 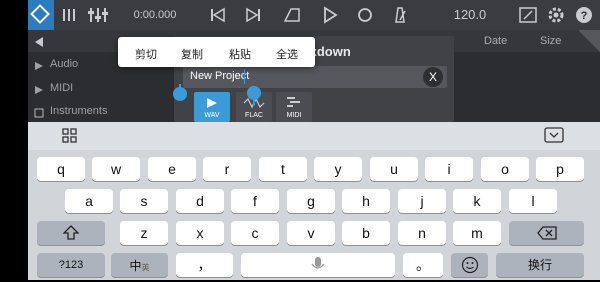 I want to click on transport-toolbar, so click(x=314, y=15).